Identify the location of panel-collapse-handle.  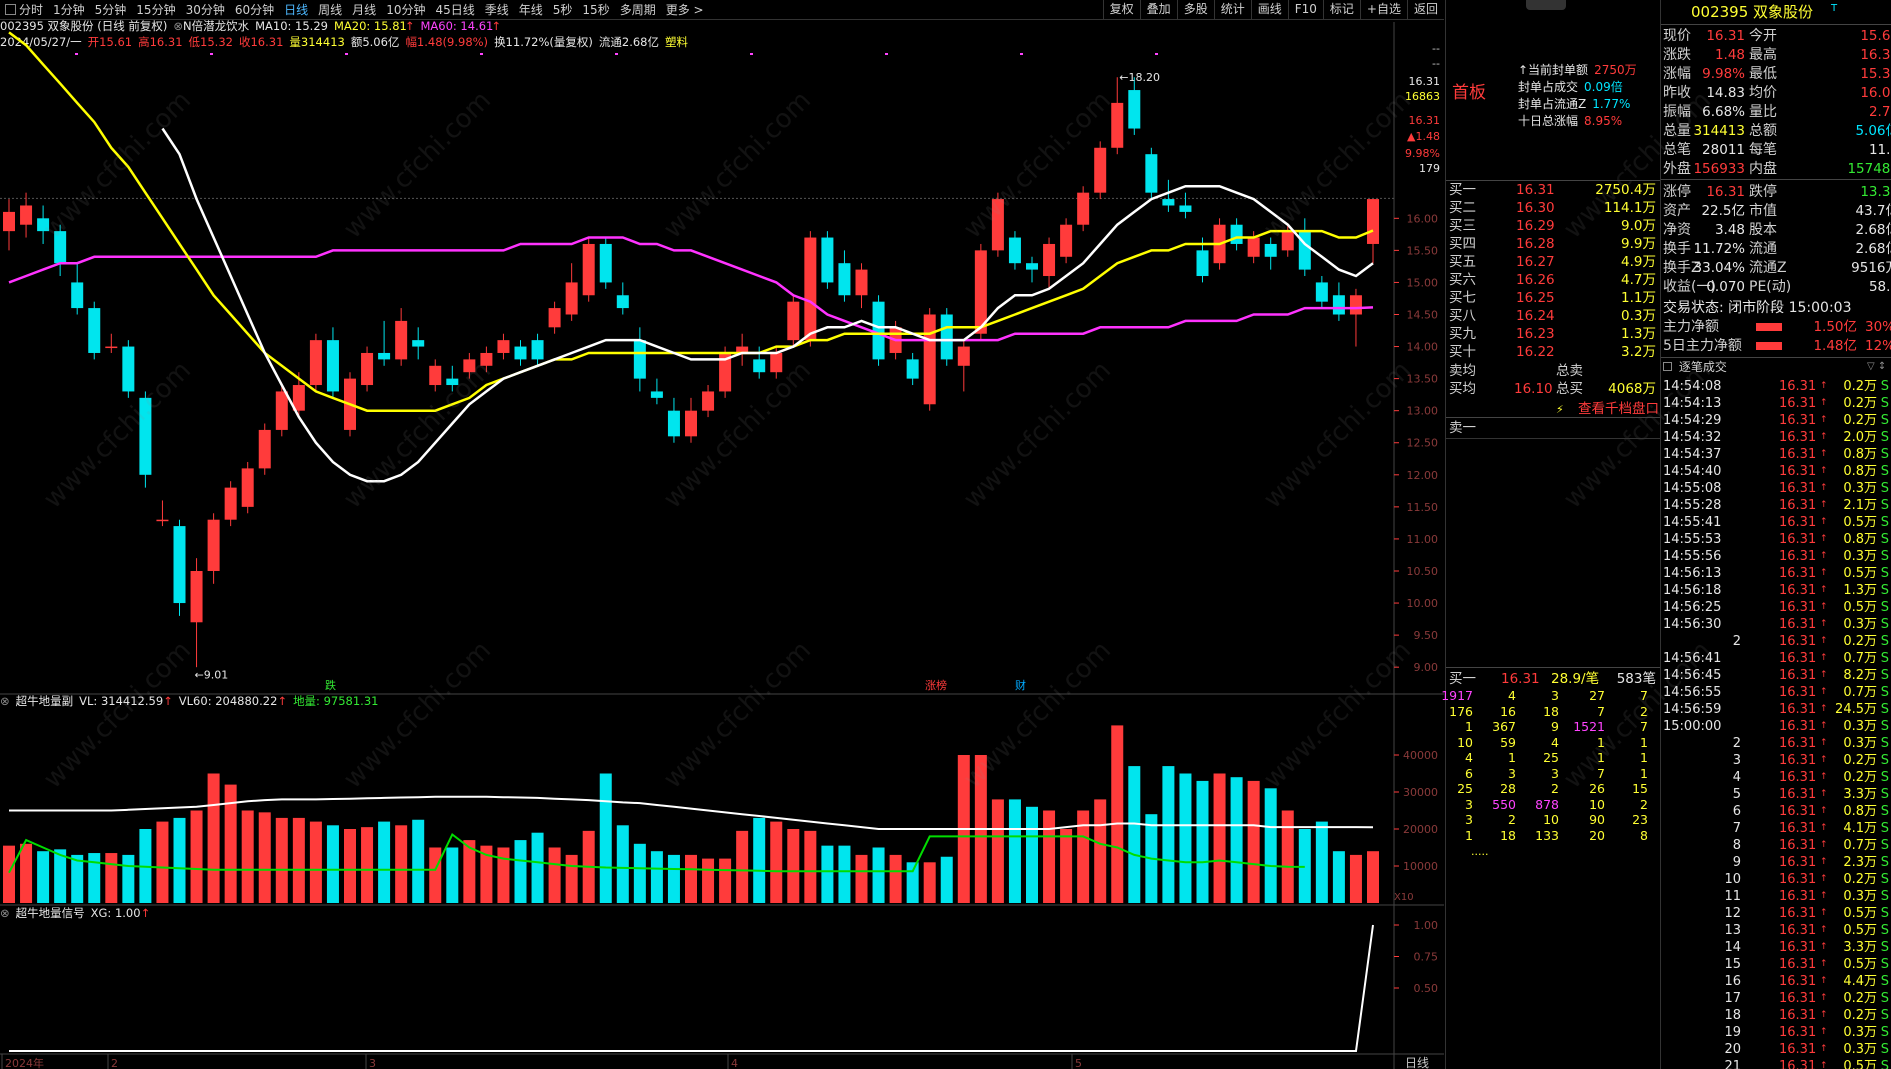
(1546, 5).